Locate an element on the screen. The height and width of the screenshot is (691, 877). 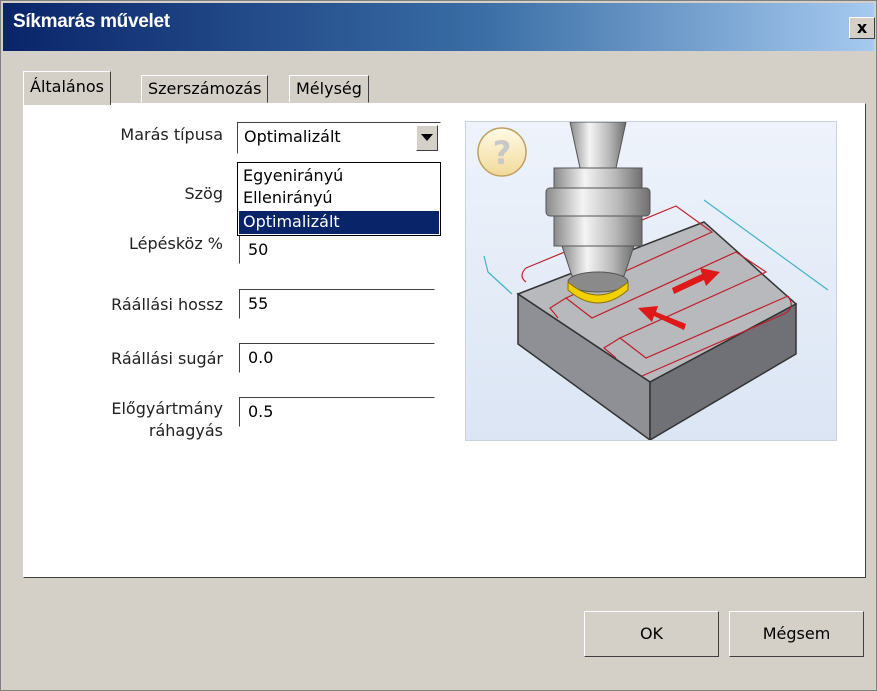
lead-in-radius-label: Ráállási sugár is located at coordinates (167, 358).